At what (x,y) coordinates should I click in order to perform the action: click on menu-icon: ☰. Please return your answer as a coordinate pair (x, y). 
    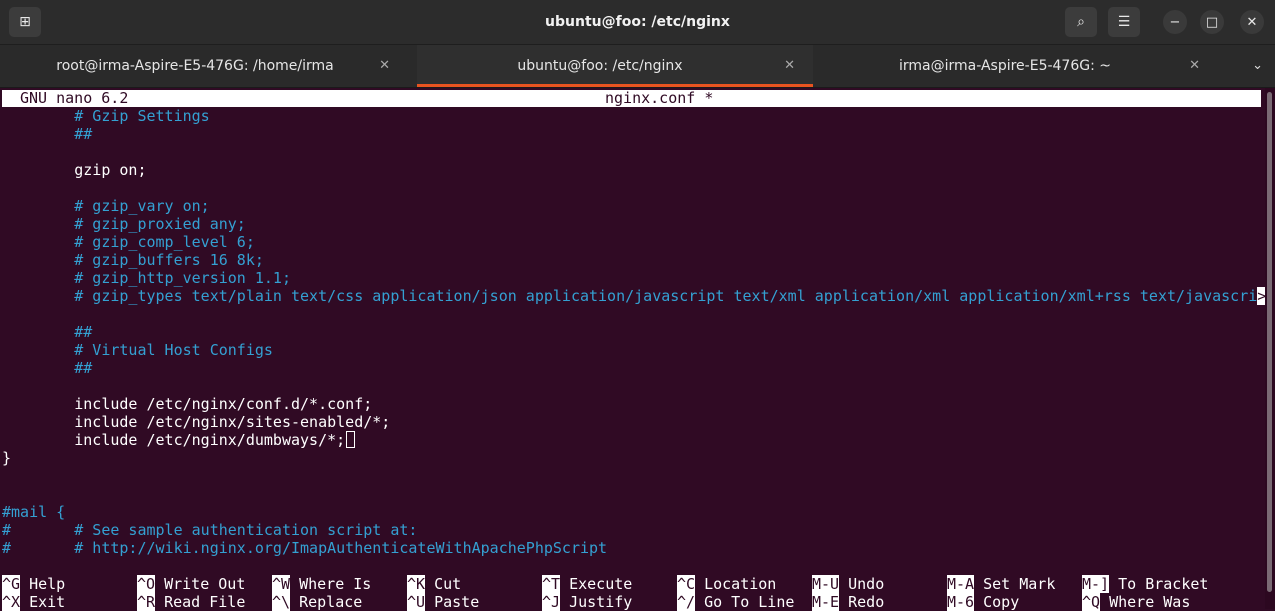
    Looking at the image, I should click on (1124, 22).